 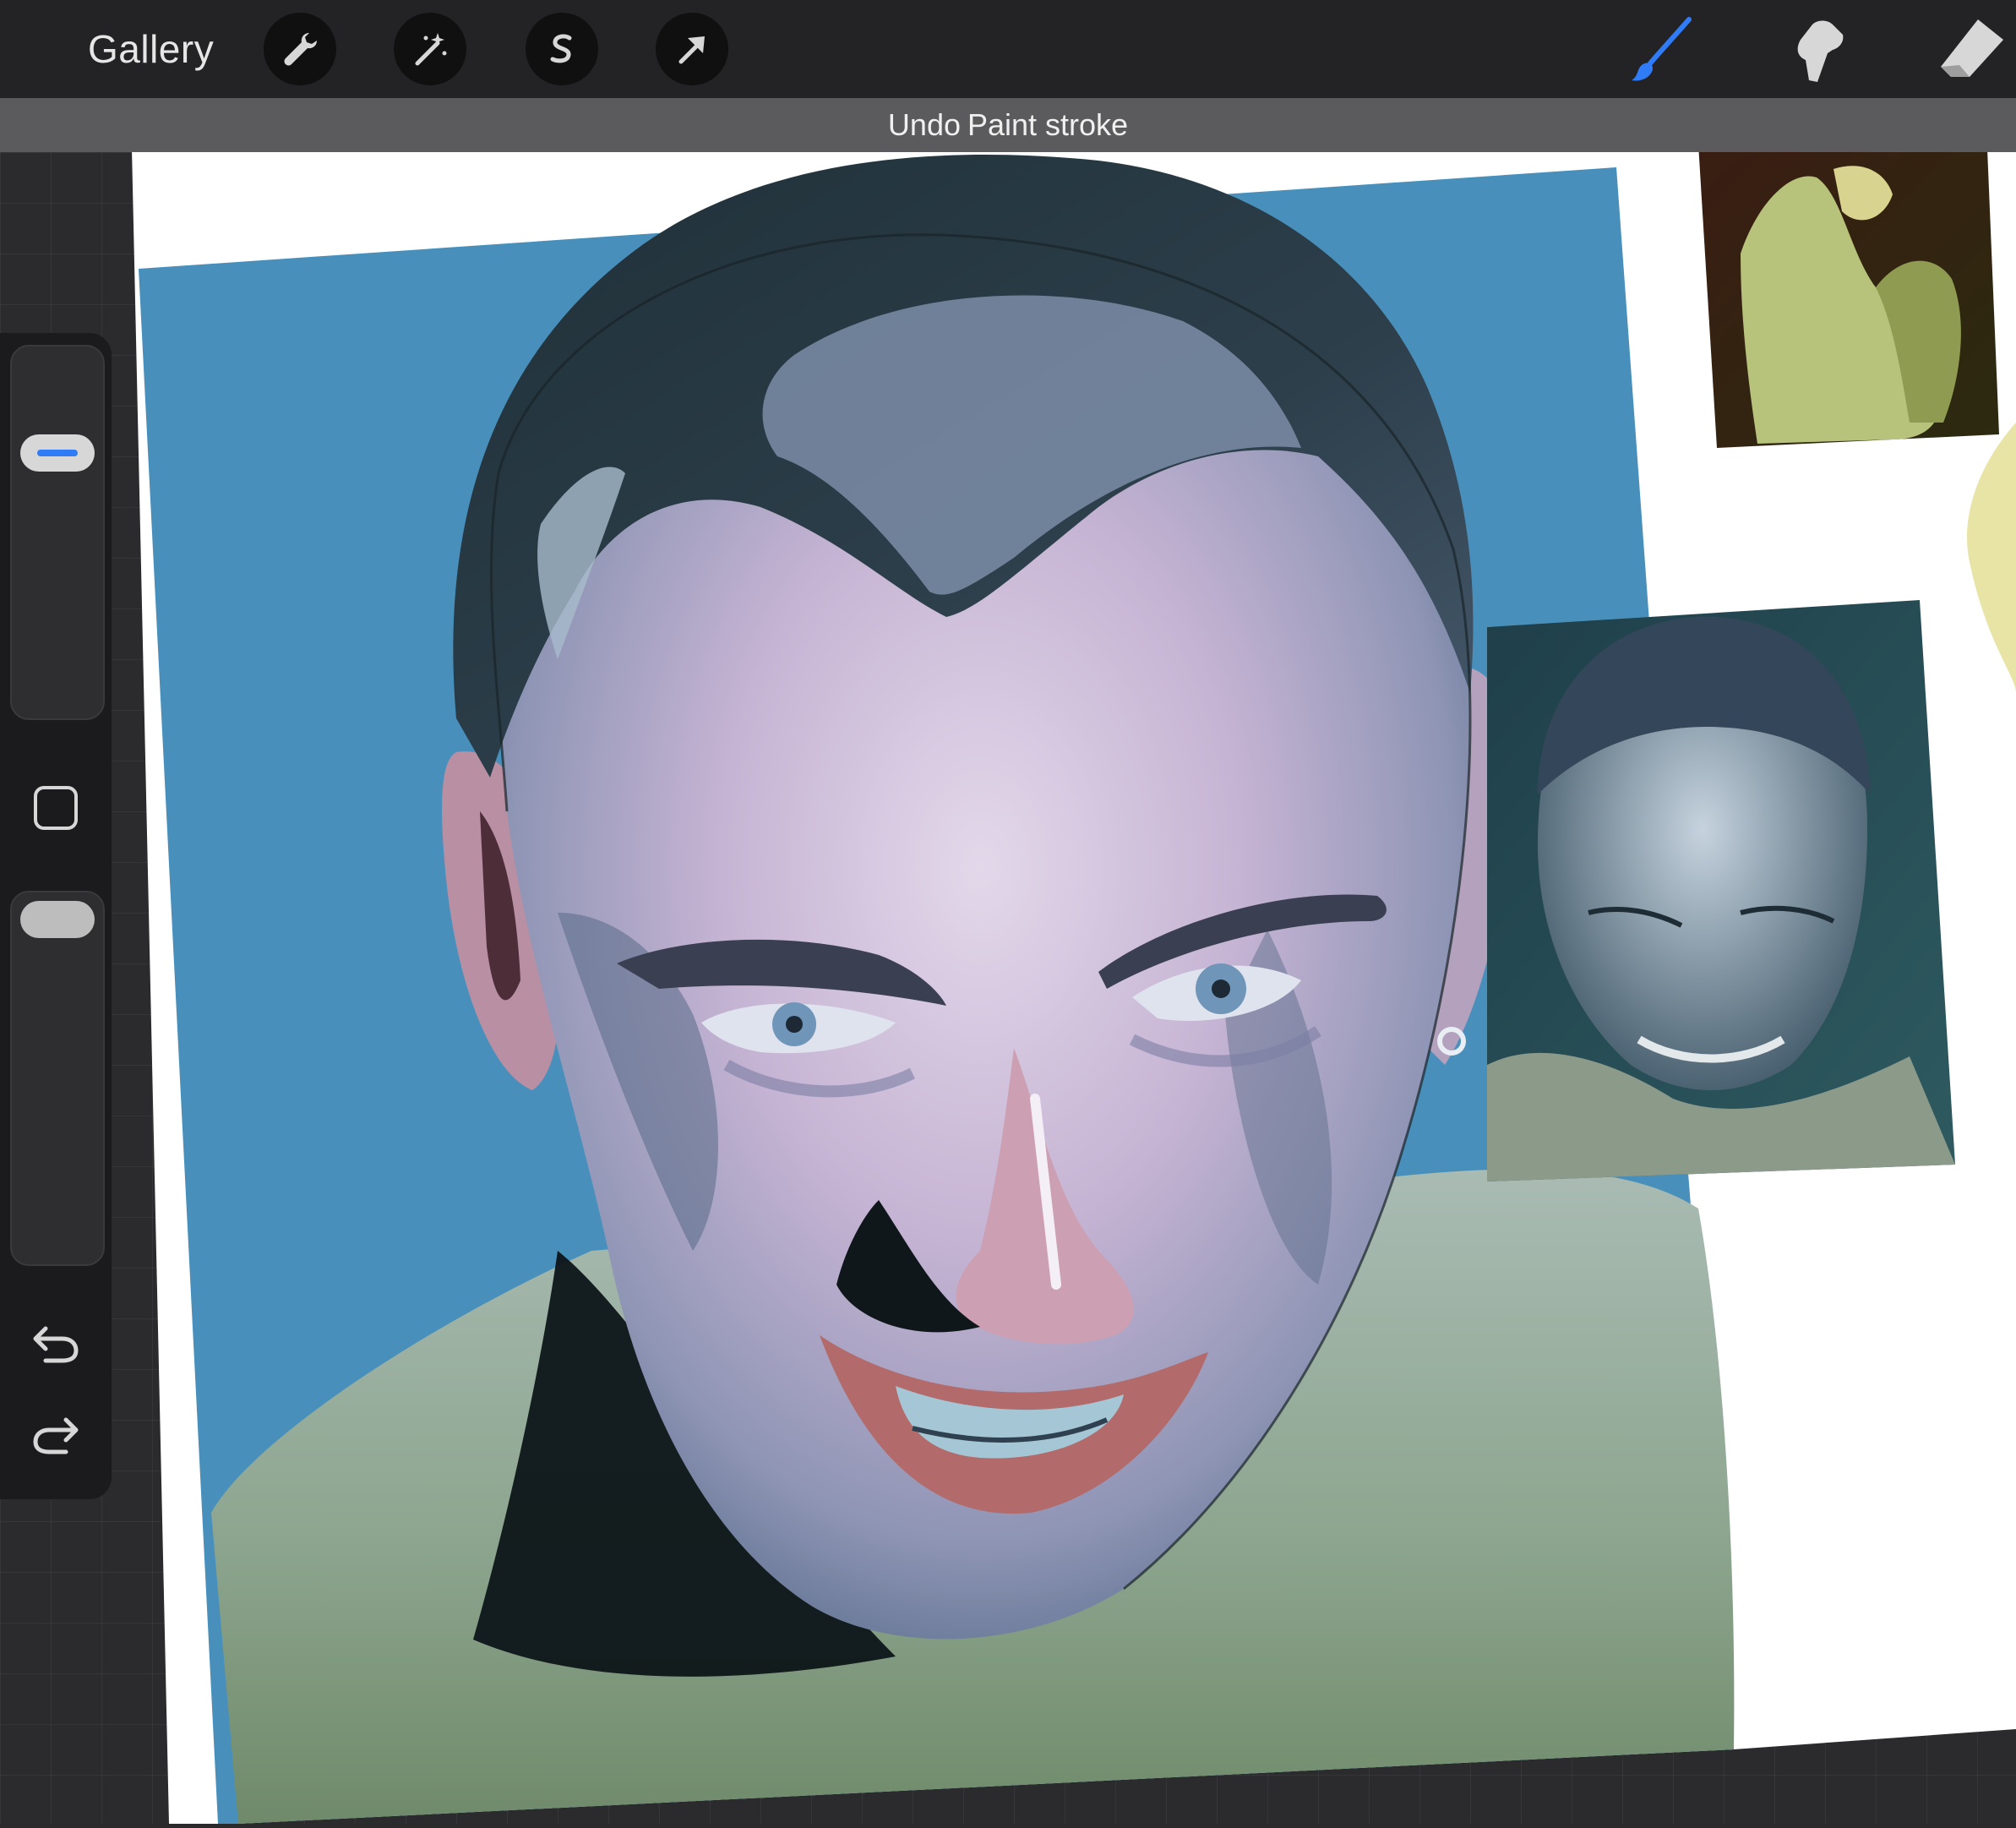 I want to click on smudge-tool-button, so click(x=1819, y=50).